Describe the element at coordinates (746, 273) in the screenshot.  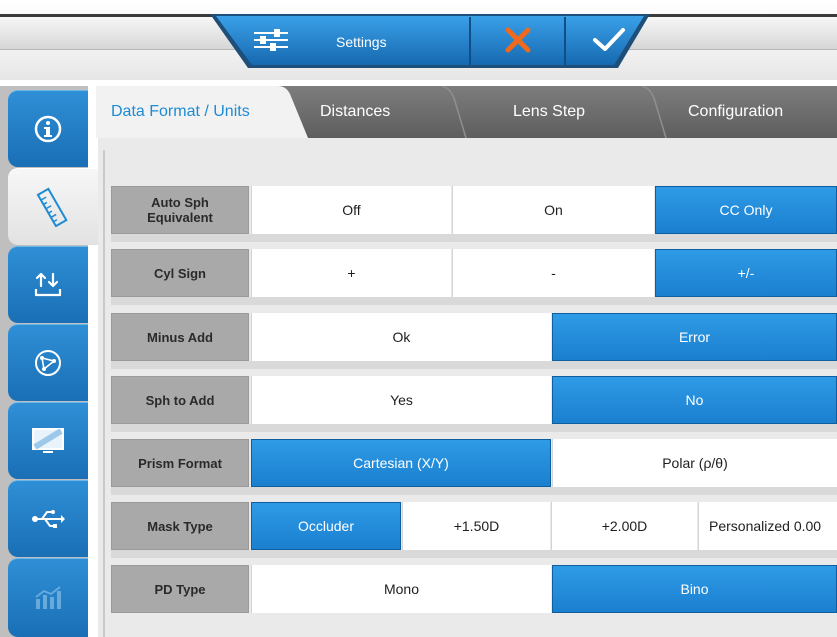
I see `option-plus-minus: +/-` at that location.